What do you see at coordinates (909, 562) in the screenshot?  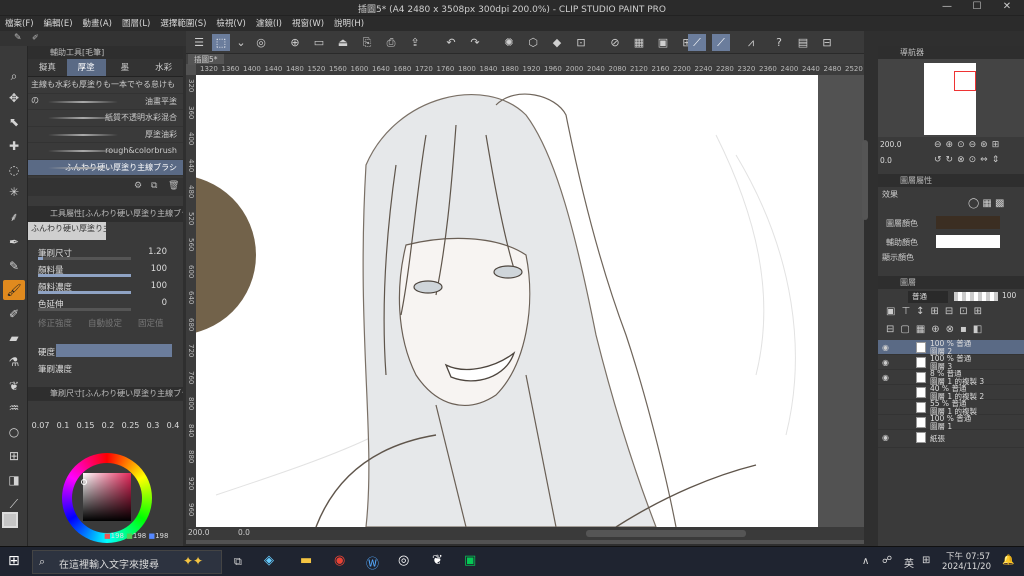 I see `ime-indicator: 英` at bounding box center [909, 562].